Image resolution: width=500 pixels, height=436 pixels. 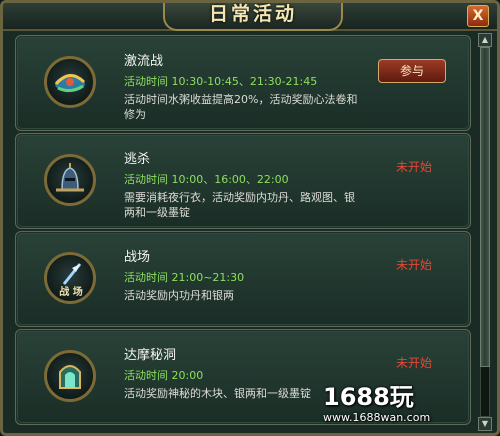 What do you see at coordinates (485, 424) in the screenshot?
I see `scroll-down-icon: ▼` at bounding box center [485, 424].